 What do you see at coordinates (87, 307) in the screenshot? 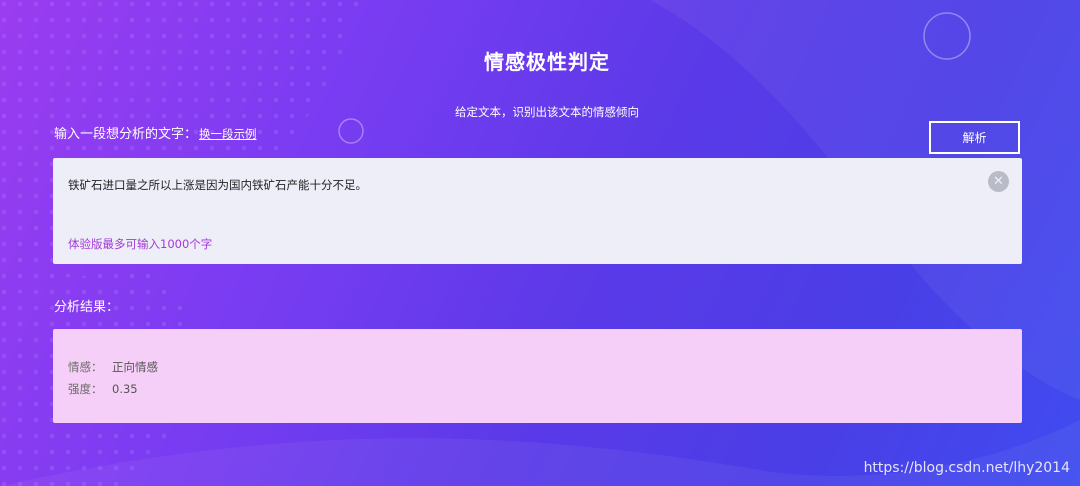
I see `result-label: 分析结果：` at bounding box center [87, 307].